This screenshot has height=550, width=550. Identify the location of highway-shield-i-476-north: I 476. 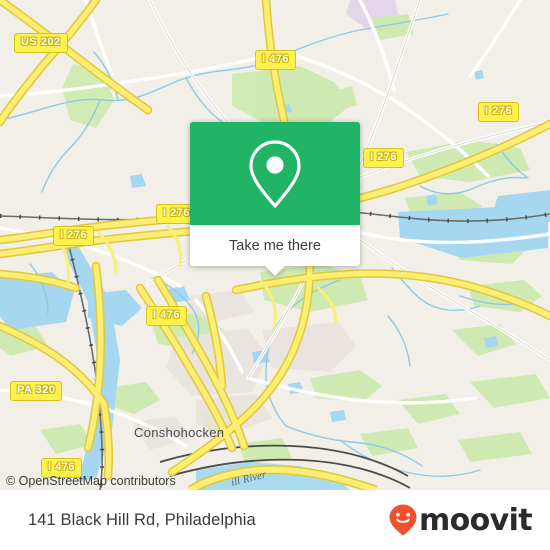
(275, 60).